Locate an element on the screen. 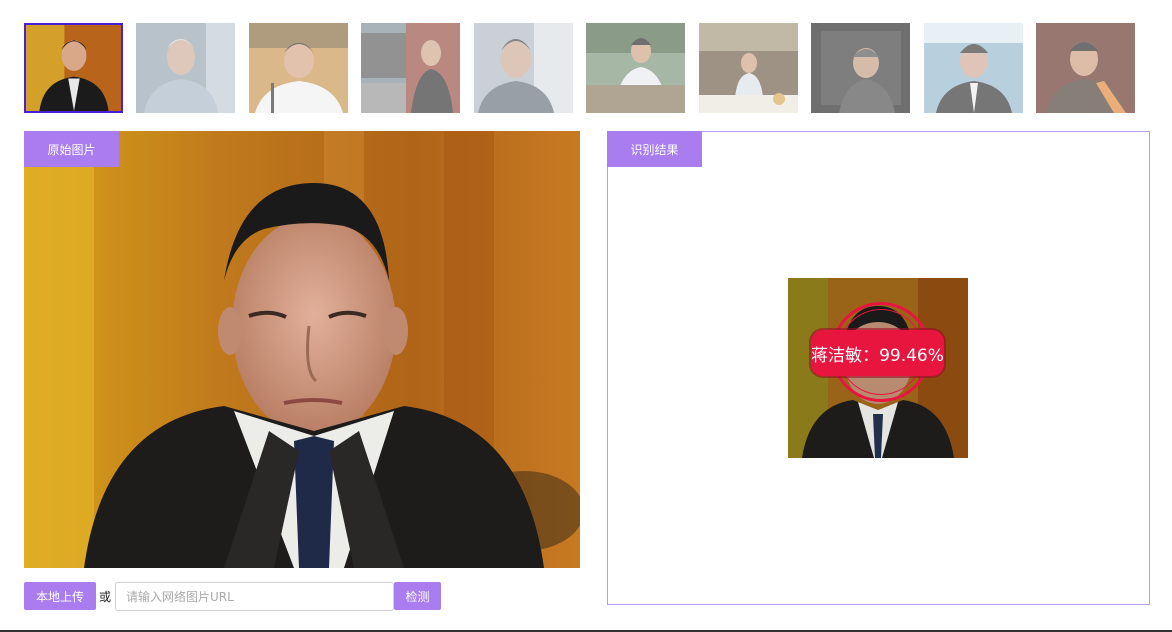  thumbnail-8-image is located at coordinates (860, 68).